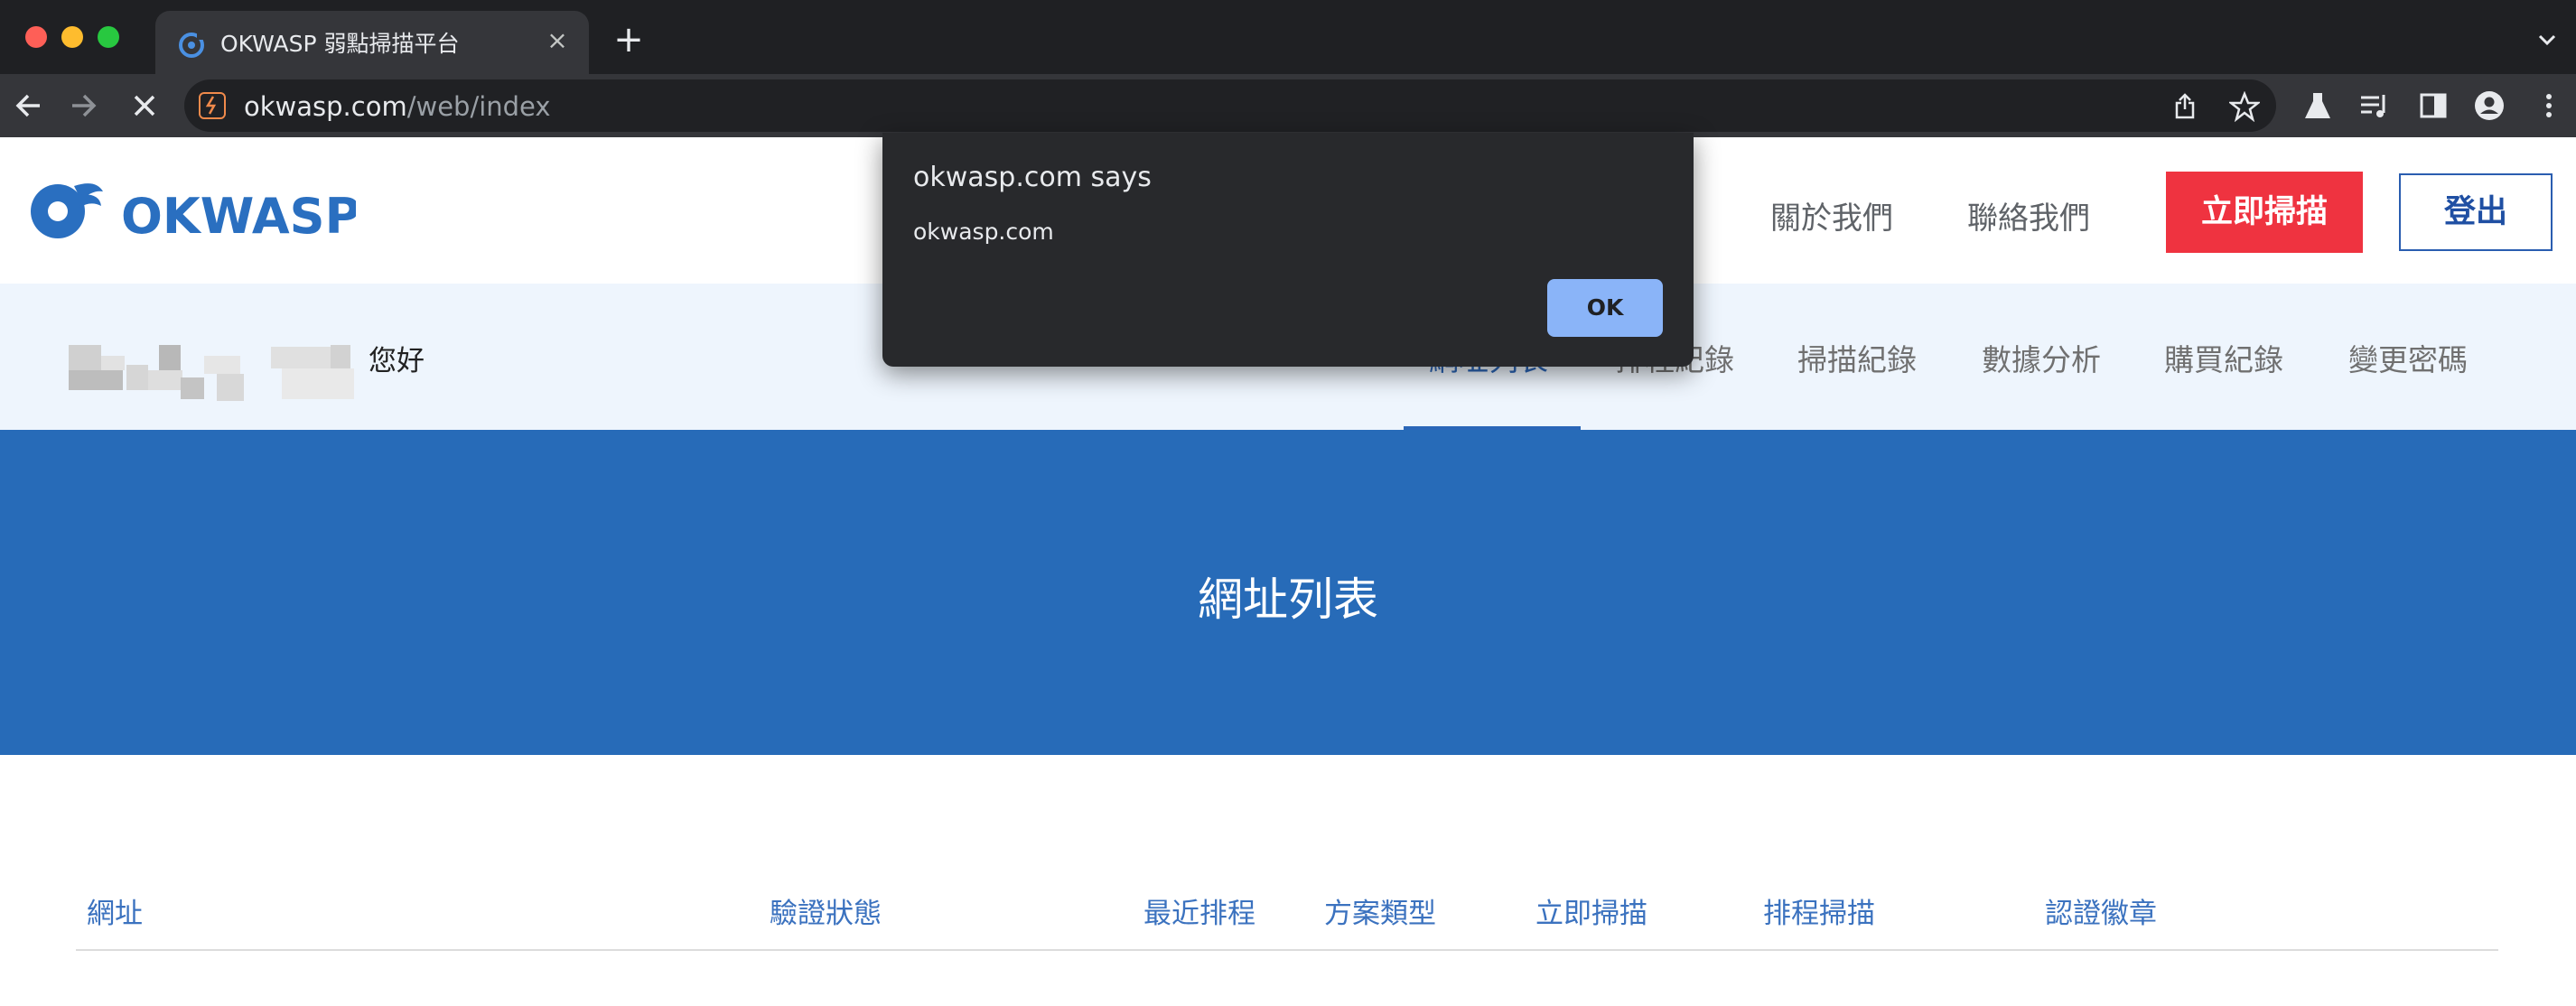 The image size is (2576, 1006). What do you see at coordinates (397, 106) in the screenshot?
I see `url-text: okwasp.com/web/index` at bounding box center [397, 106].